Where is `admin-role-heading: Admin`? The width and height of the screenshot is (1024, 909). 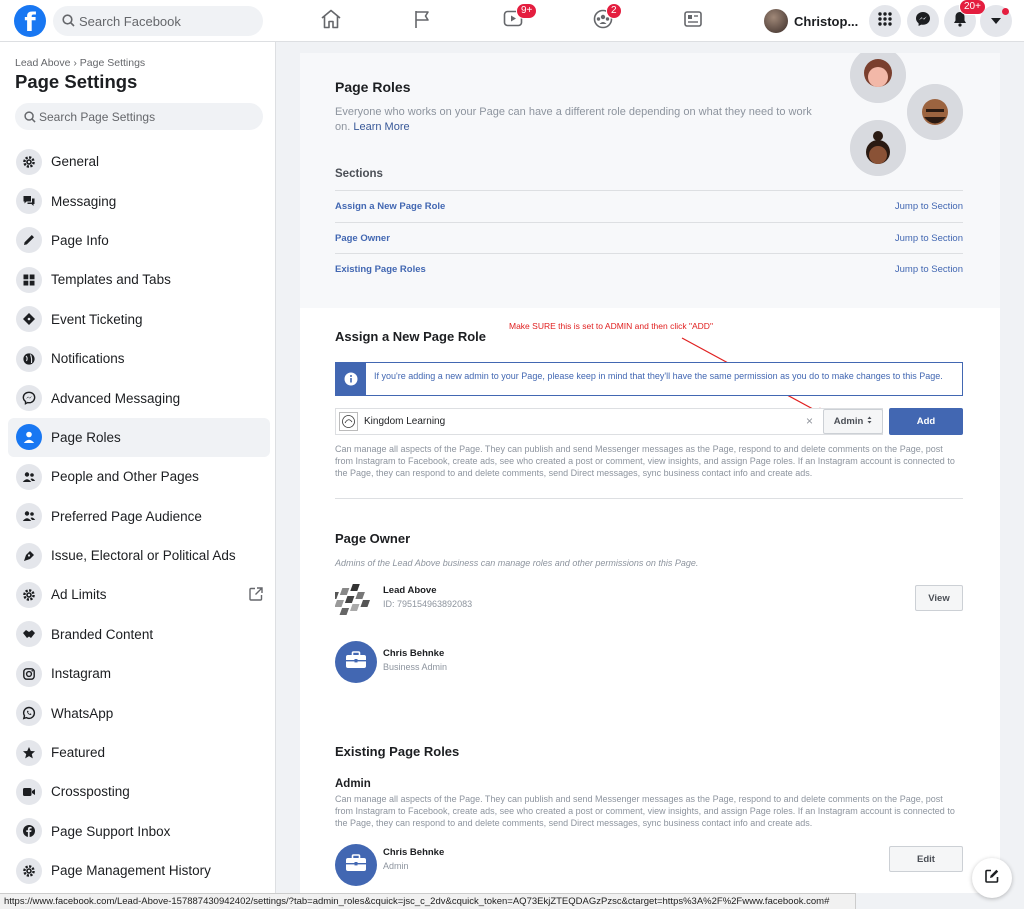 admin-role-heading: Admin is located at coordinates (353, 784).